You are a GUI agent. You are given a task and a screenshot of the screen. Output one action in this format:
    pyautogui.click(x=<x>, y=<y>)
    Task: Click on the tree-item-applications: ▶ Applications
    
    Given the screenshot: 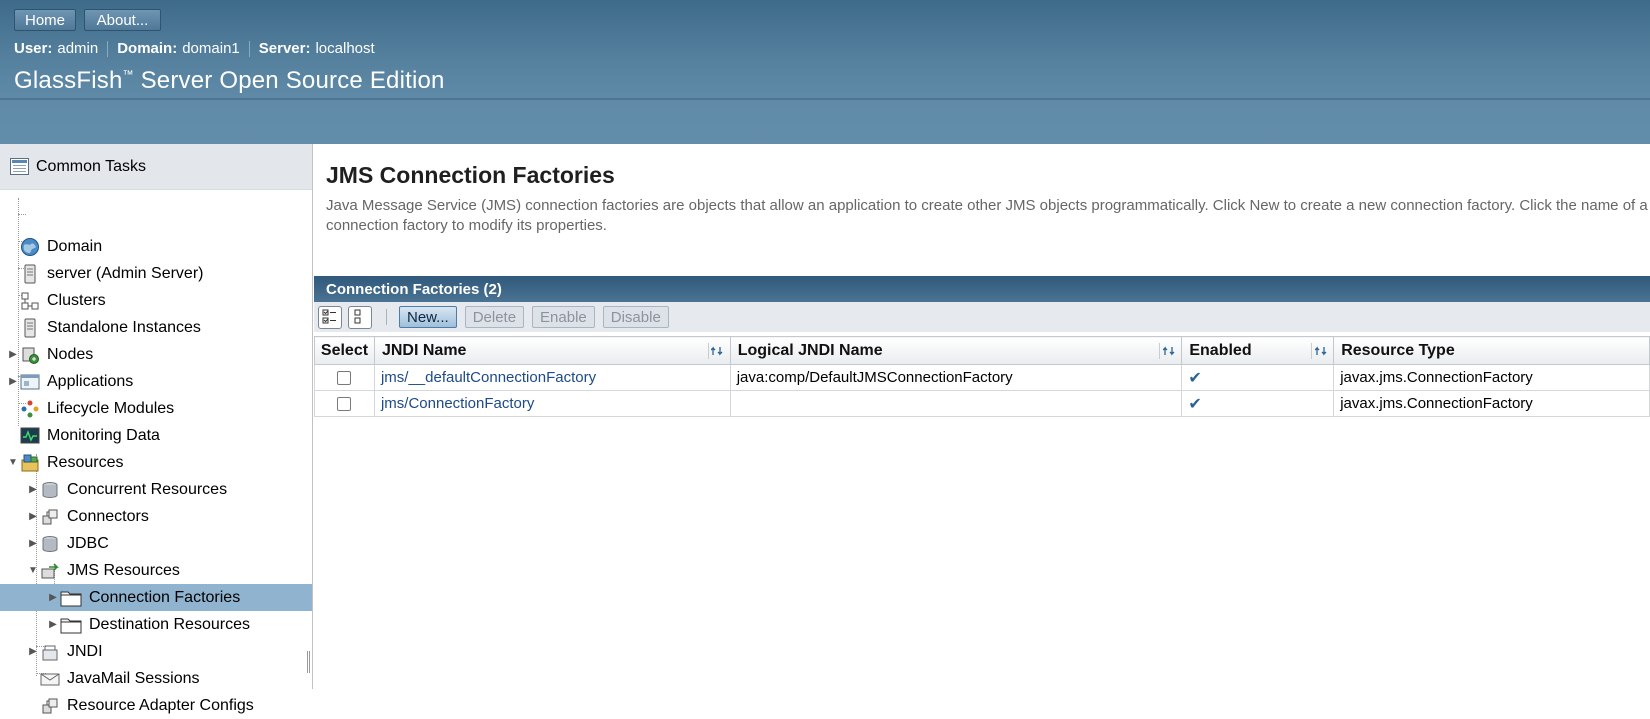 What is the action you would take?
    pyautogui.click(x=69, y=381)
    